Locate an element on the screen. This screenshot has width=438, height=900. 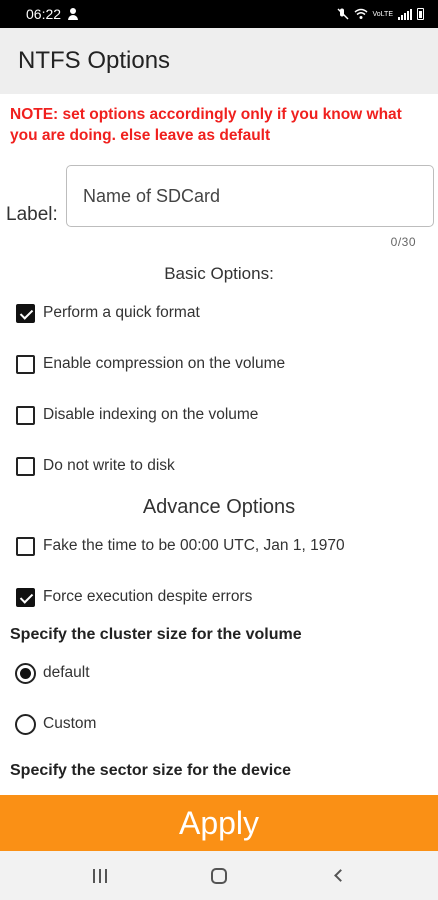
cluster-default-label: default is located at coordinates (66, 672).